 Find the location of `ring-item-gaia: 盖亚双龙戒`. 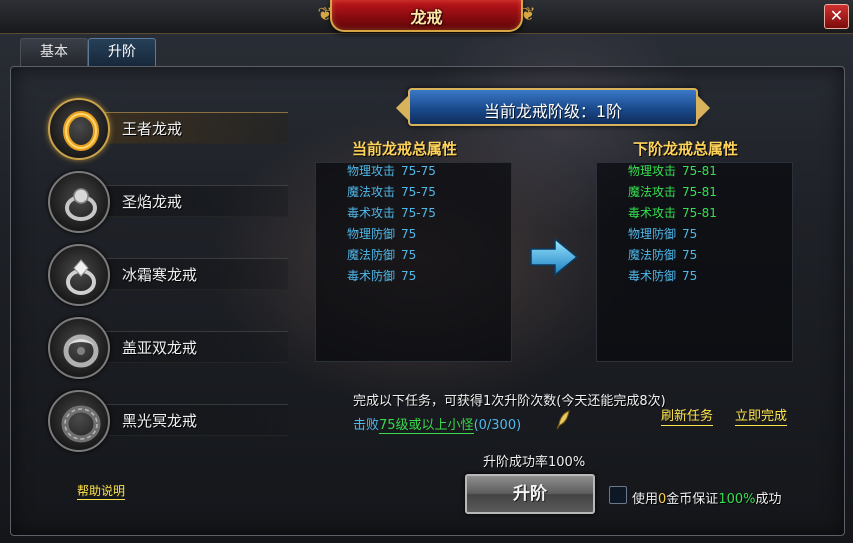

ring-item-gaia: 盖亚双龙戒 is located at coordinates (168, 348).